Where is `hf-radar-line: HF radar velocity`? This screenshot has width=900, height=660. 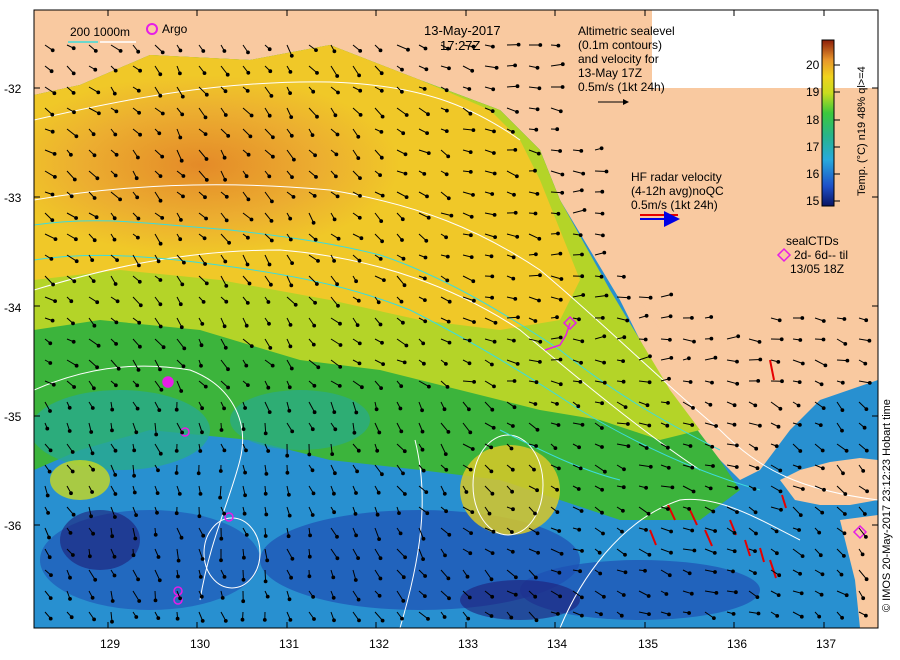 hf-radar-line: HF radar velocity is located at coordinates (676, 177).